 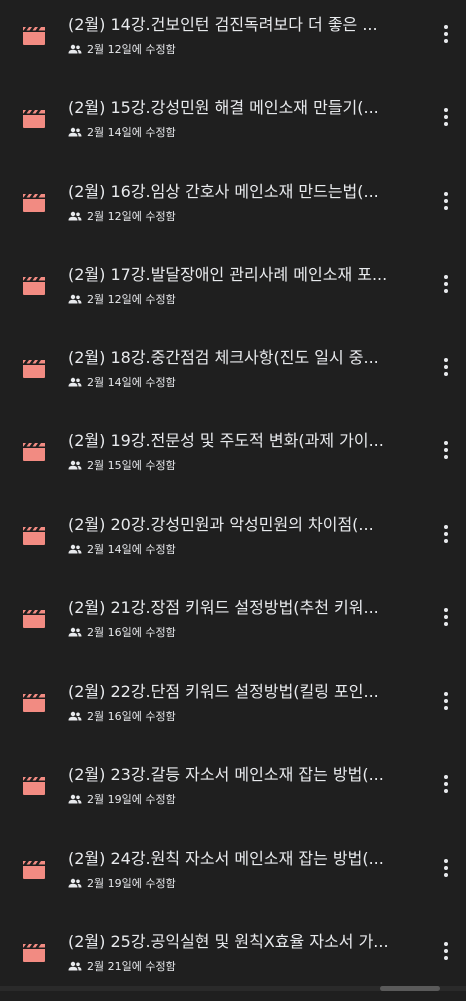 I want to click on file-meta: 2월 21일에 수정함, so click(x=122, y=966).